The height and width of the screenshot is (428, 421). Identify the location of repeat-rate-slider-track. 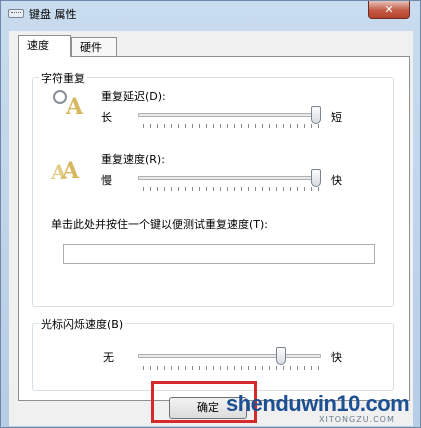
(229, 178).